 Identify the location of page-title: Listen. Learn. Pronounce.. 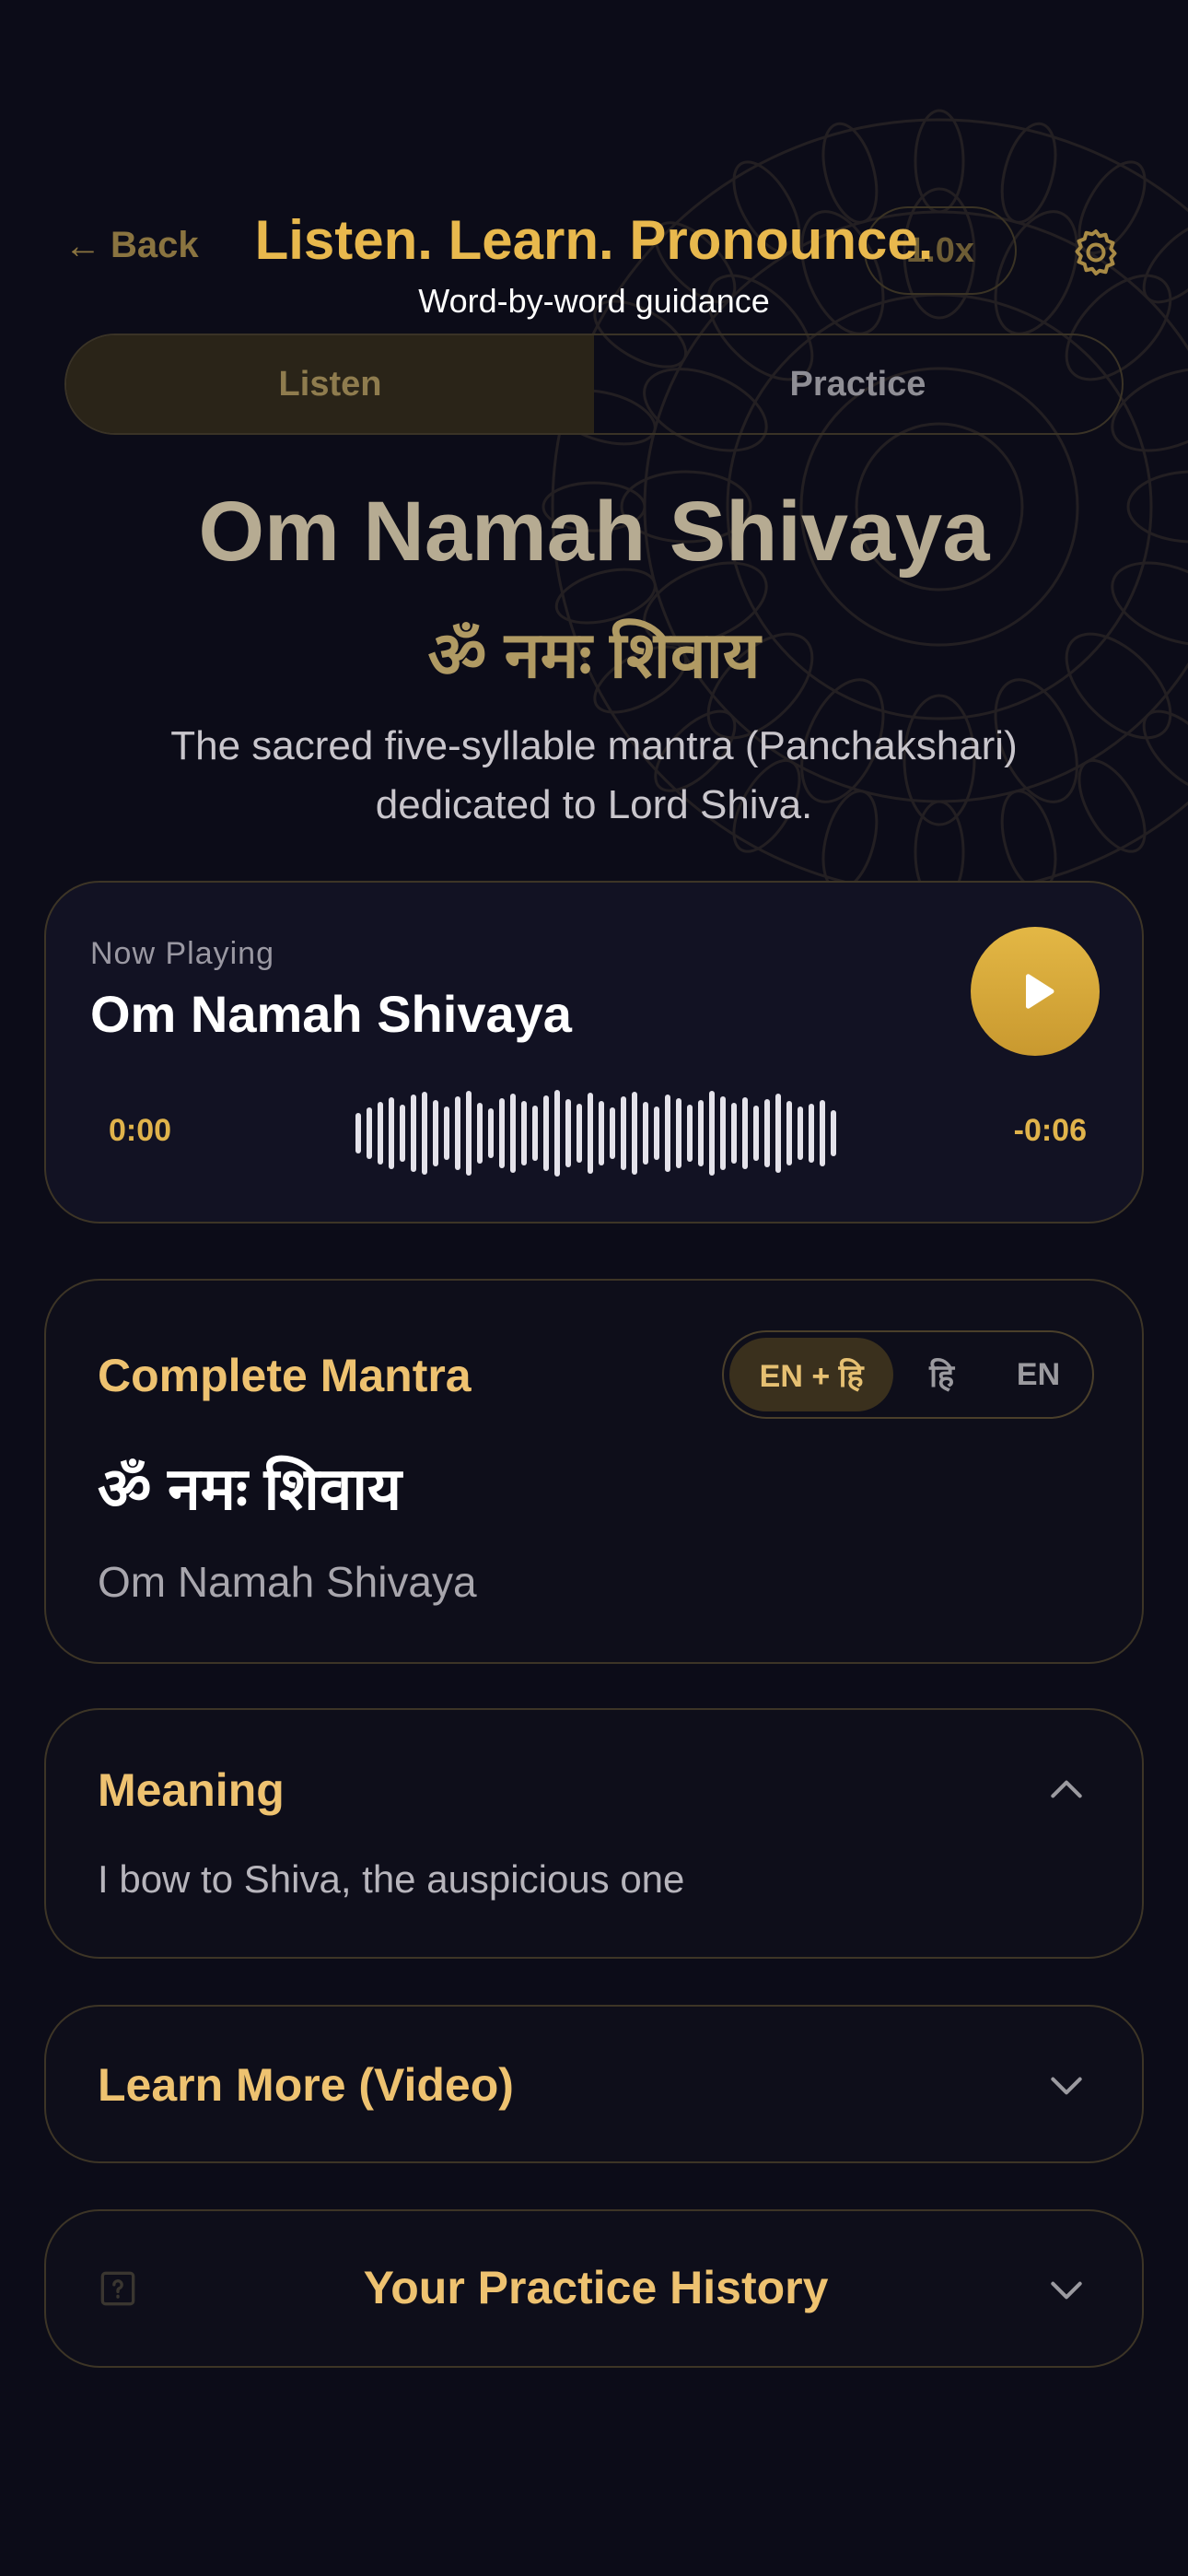
(594, 240).